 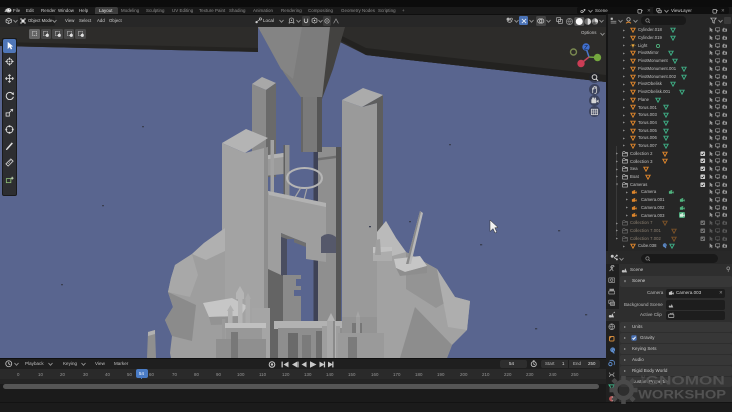 I want to click on svg-text: Z, so click(x=586, y=47).